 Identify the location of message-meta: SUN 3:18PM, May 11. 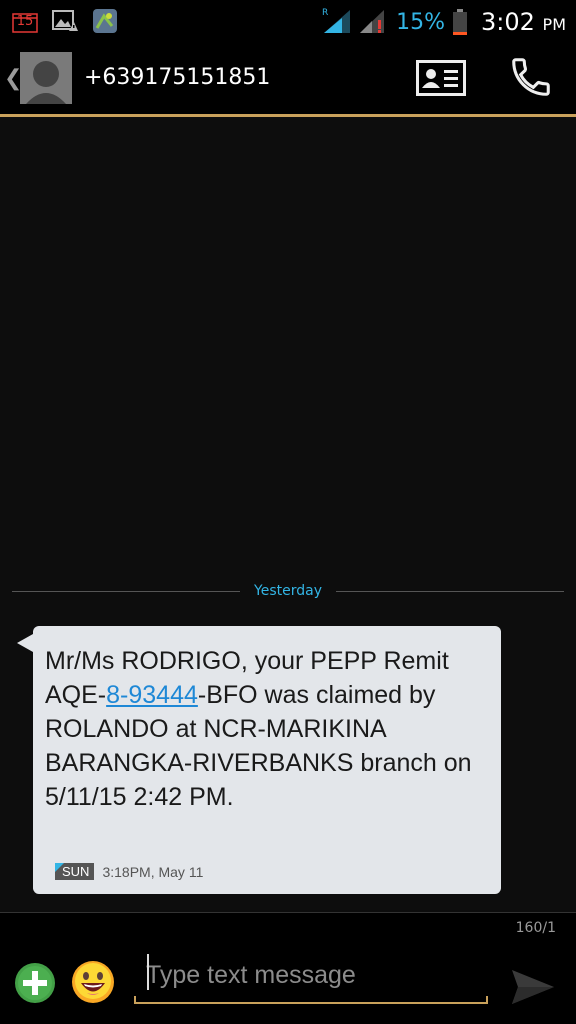
(129, 871).